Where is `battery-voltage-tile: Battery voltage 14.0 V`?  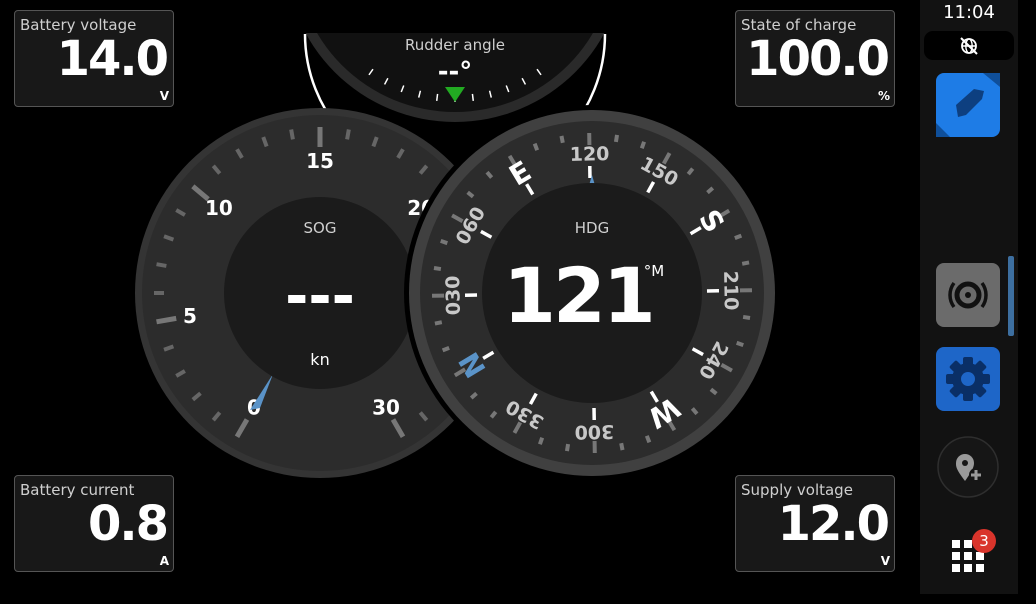 battery-voltage-tile: Battery voltage 14.0 V is located at coordinates (94, 58).